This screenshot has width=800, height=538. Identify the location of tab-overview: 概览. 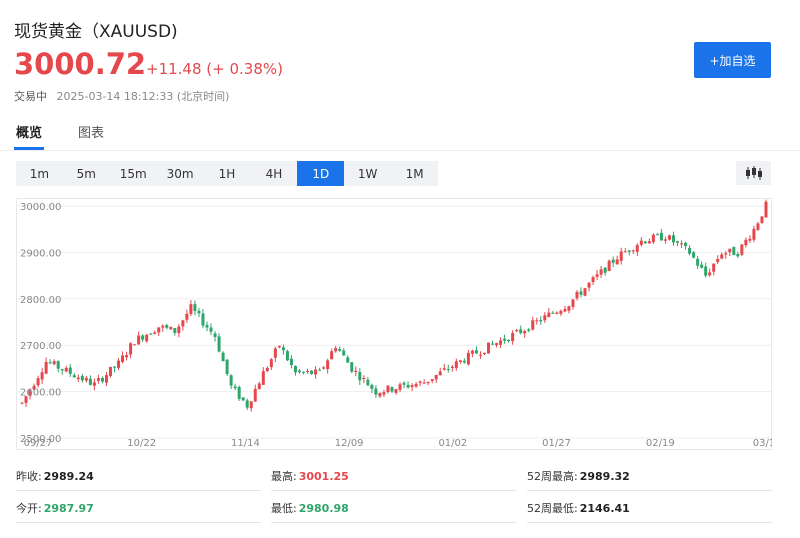
(29, 136).